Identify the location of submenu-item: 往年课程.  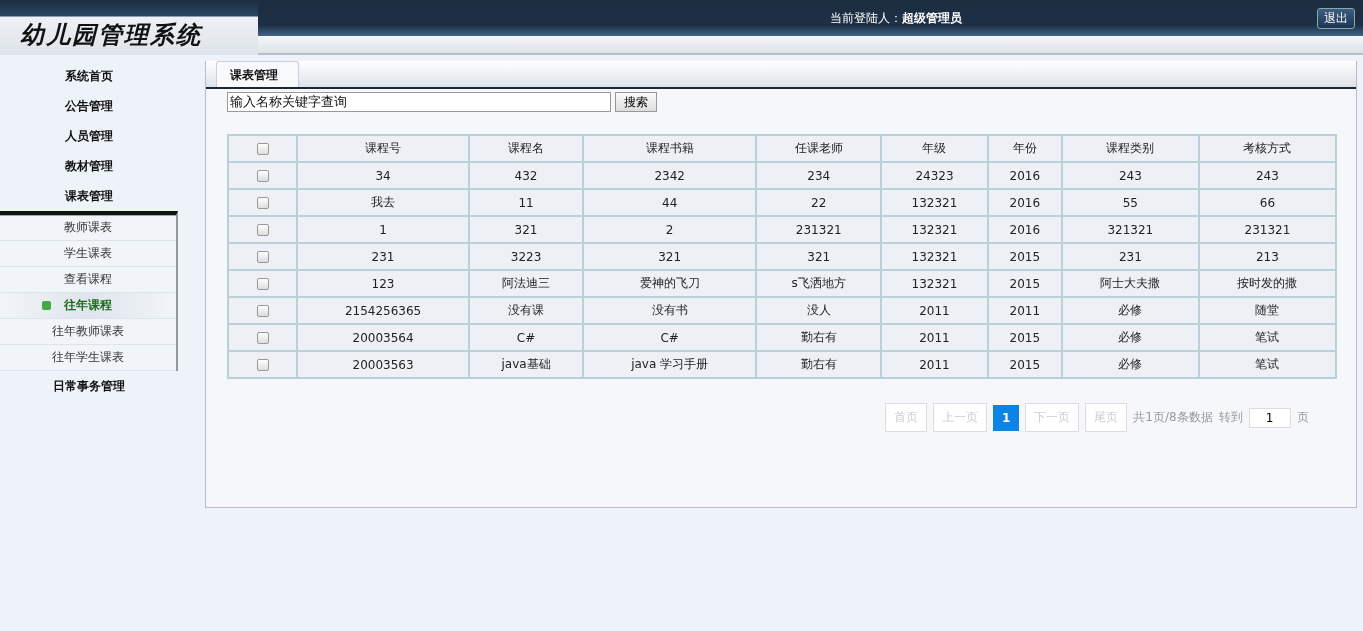
(88, 306).